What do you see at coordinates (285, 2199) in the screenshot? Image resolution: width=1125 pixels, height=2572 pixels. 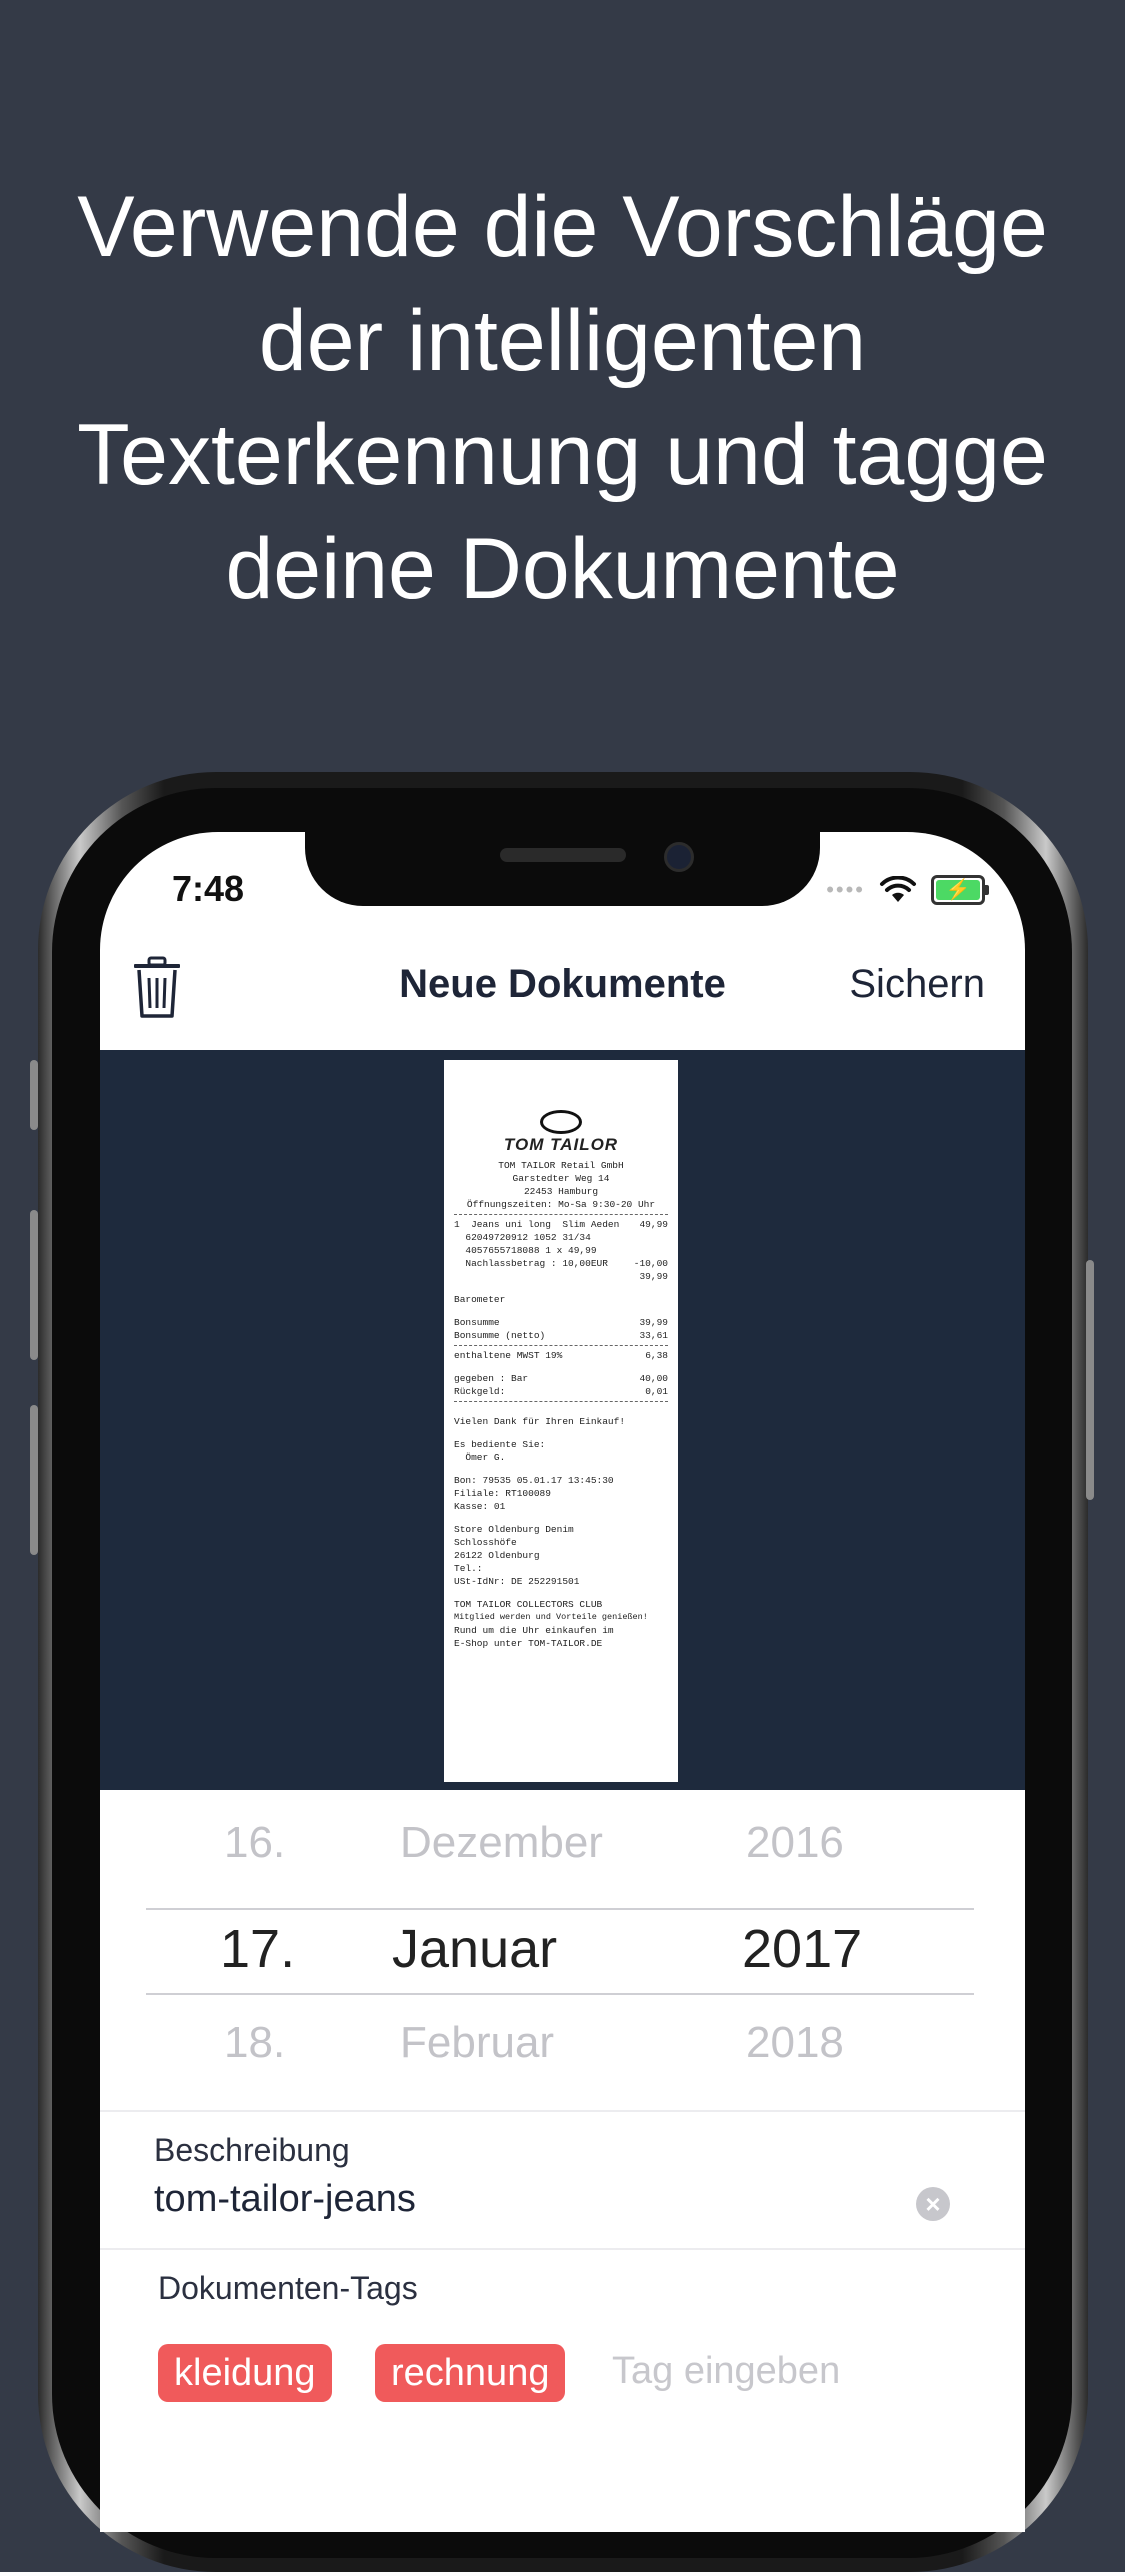 I see `description-input: tom-tailor-jeans` at bounding box center [285, 2199].